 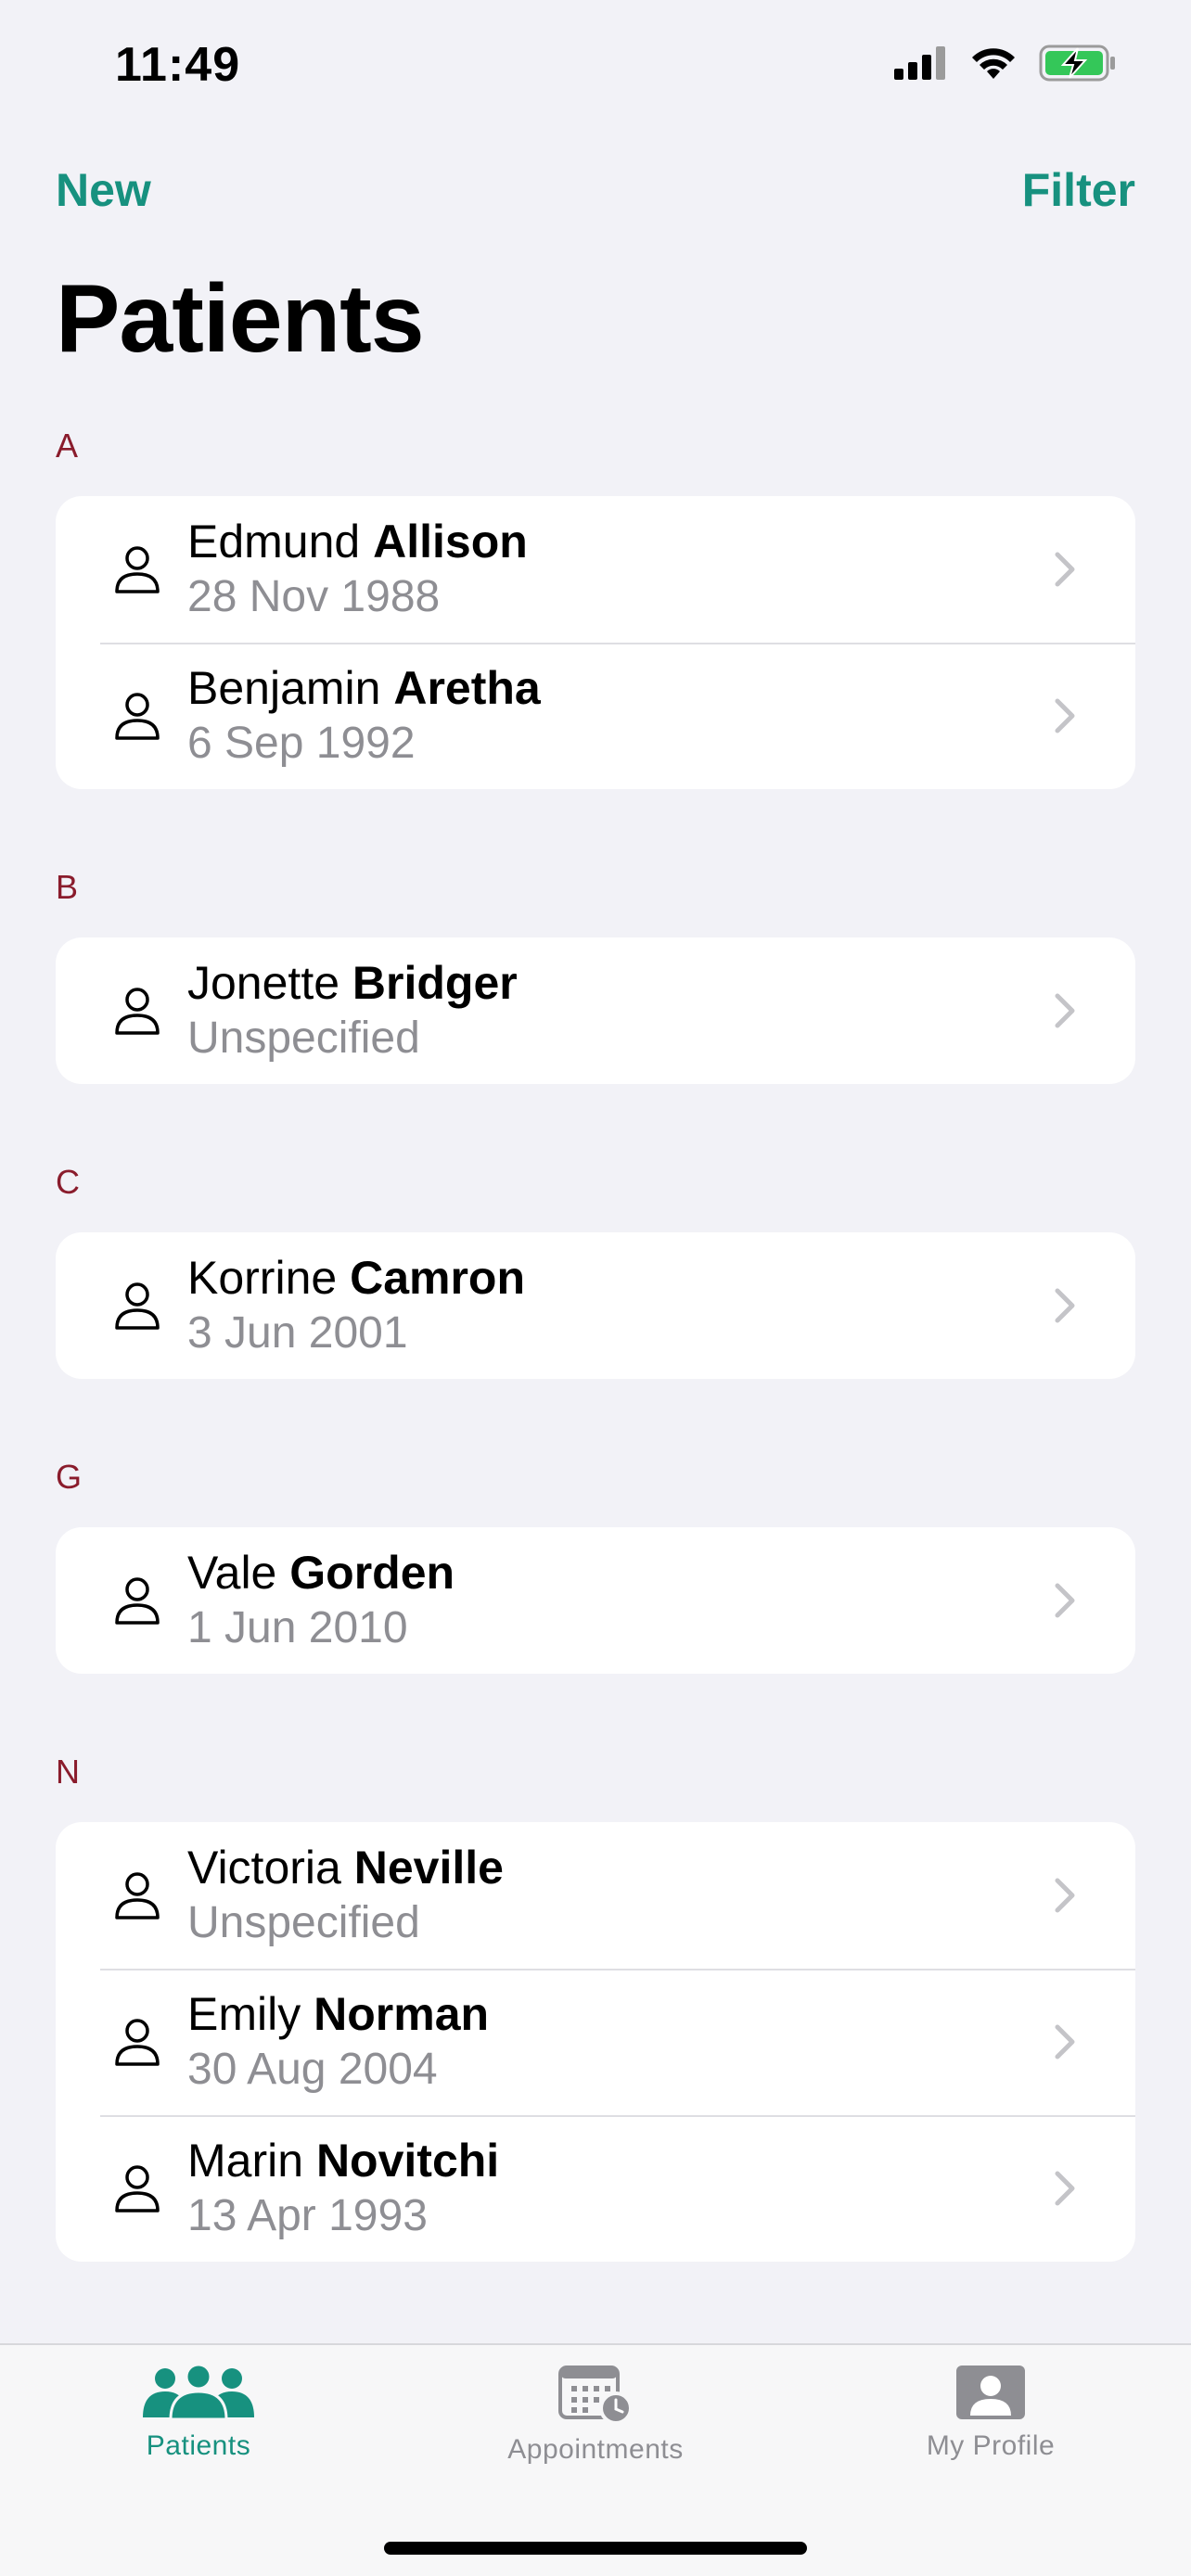 What do you see at coordinates (372, 1573) in the screenshot?
I see `patient-last-name: Gorden` at bounding box center [372, 1573].